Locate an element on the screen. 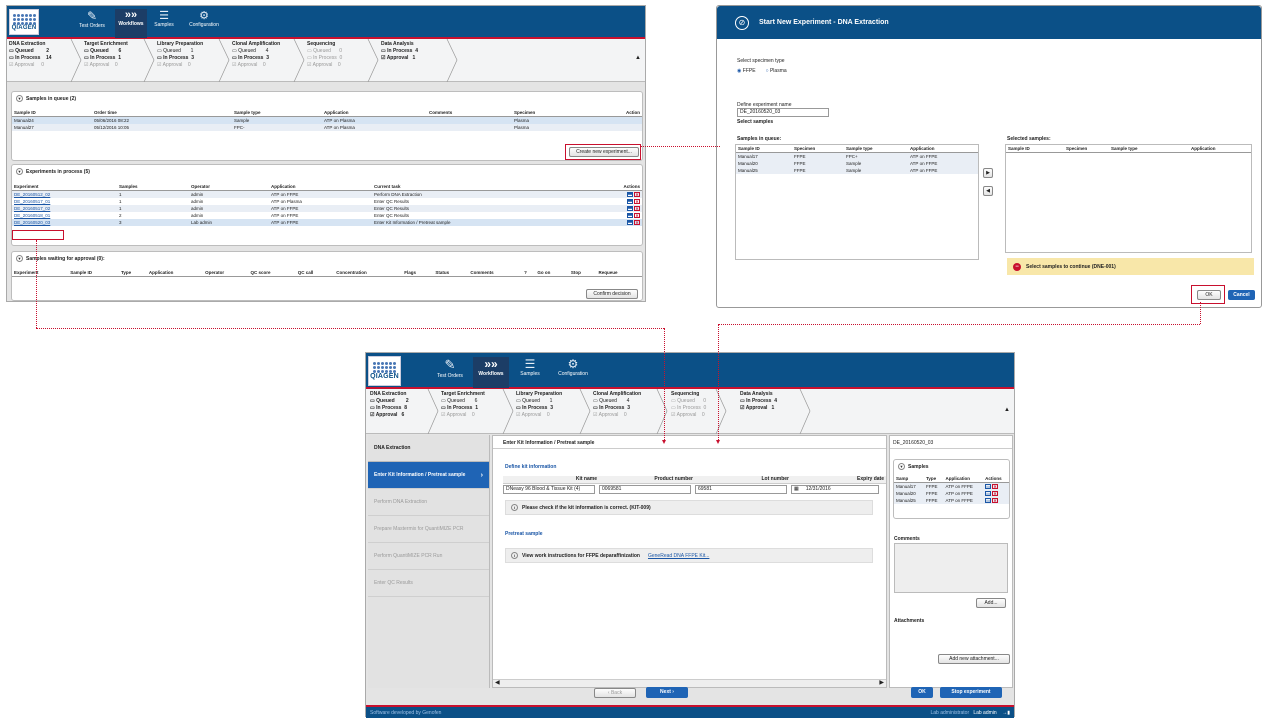 This screenshot has width=1262, height=718. samples-icon: ☰ is located at coordinates (530, 364).